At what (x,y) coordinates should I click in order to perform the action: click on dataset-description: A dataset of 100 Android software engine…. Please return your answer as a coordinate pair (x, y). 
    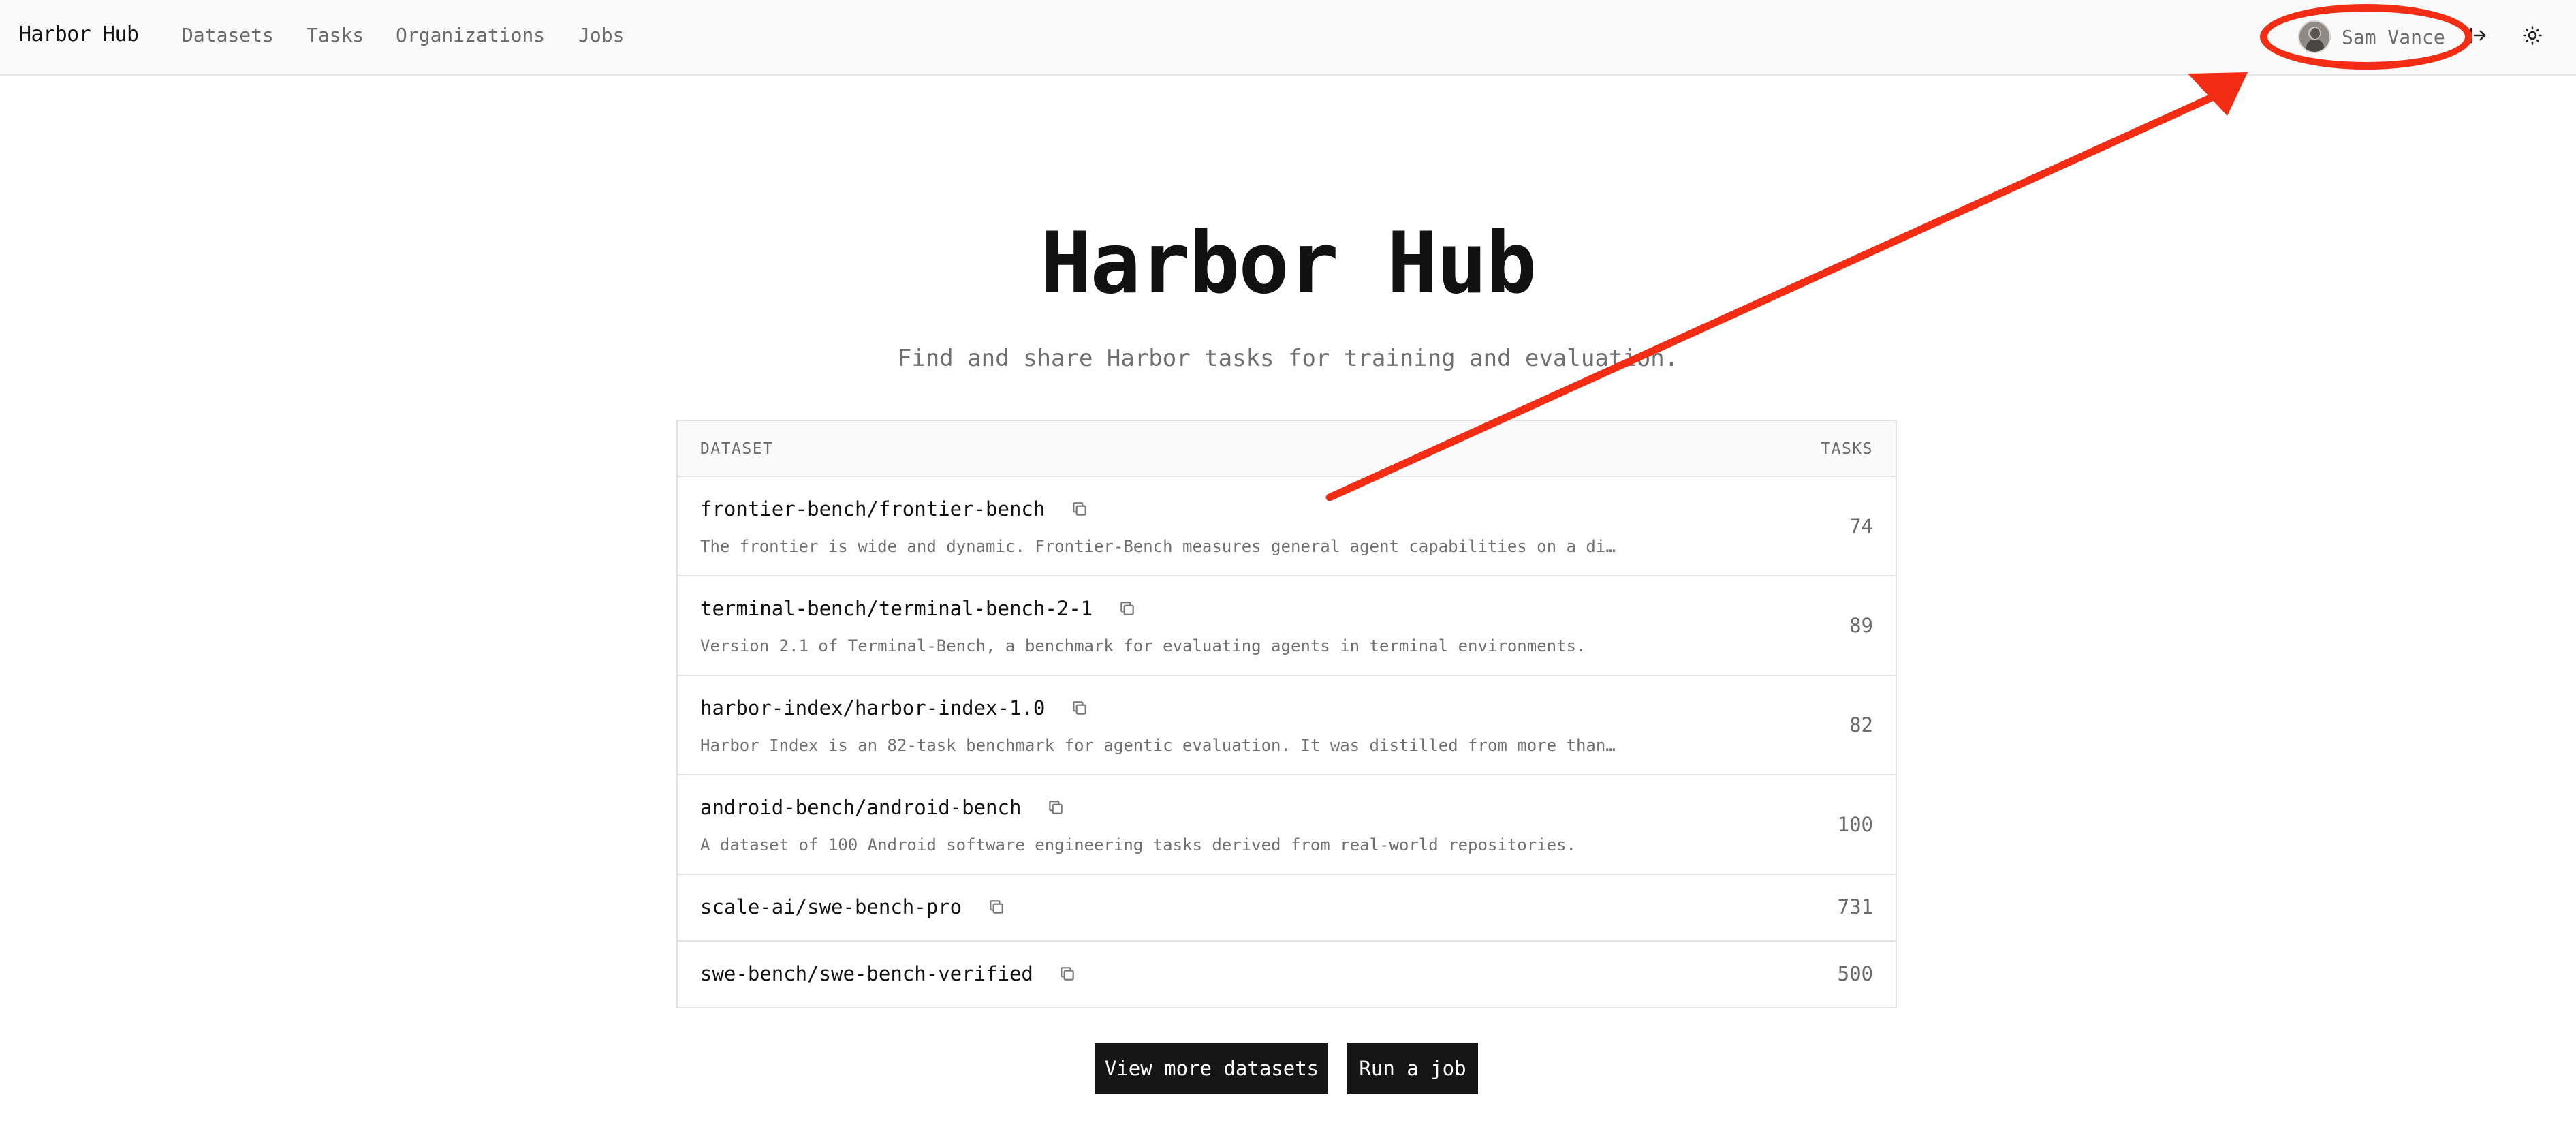
    Looking at the image, I should click on (1138, 844).